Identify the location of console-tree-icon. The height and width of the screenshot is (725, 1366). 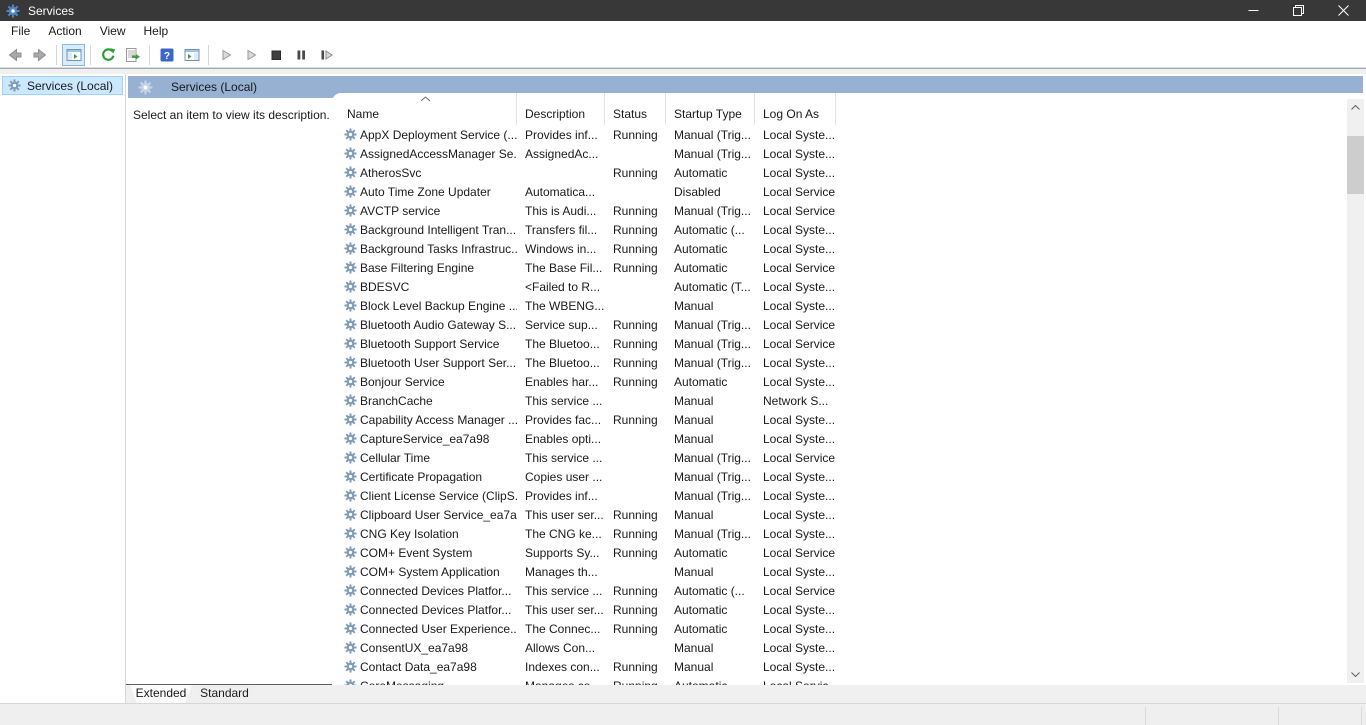
(73, 54).